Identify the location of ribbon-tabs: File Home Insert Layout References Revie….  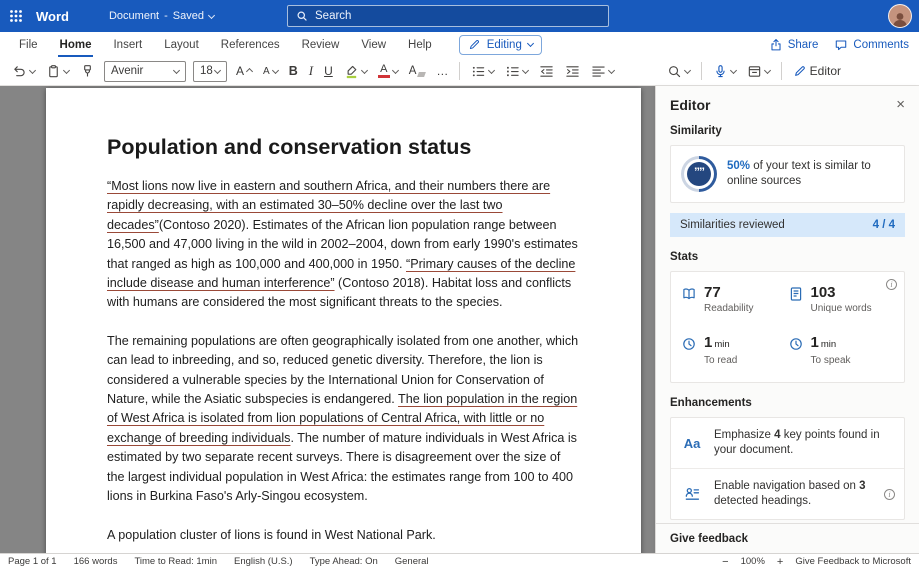
(459, 44).